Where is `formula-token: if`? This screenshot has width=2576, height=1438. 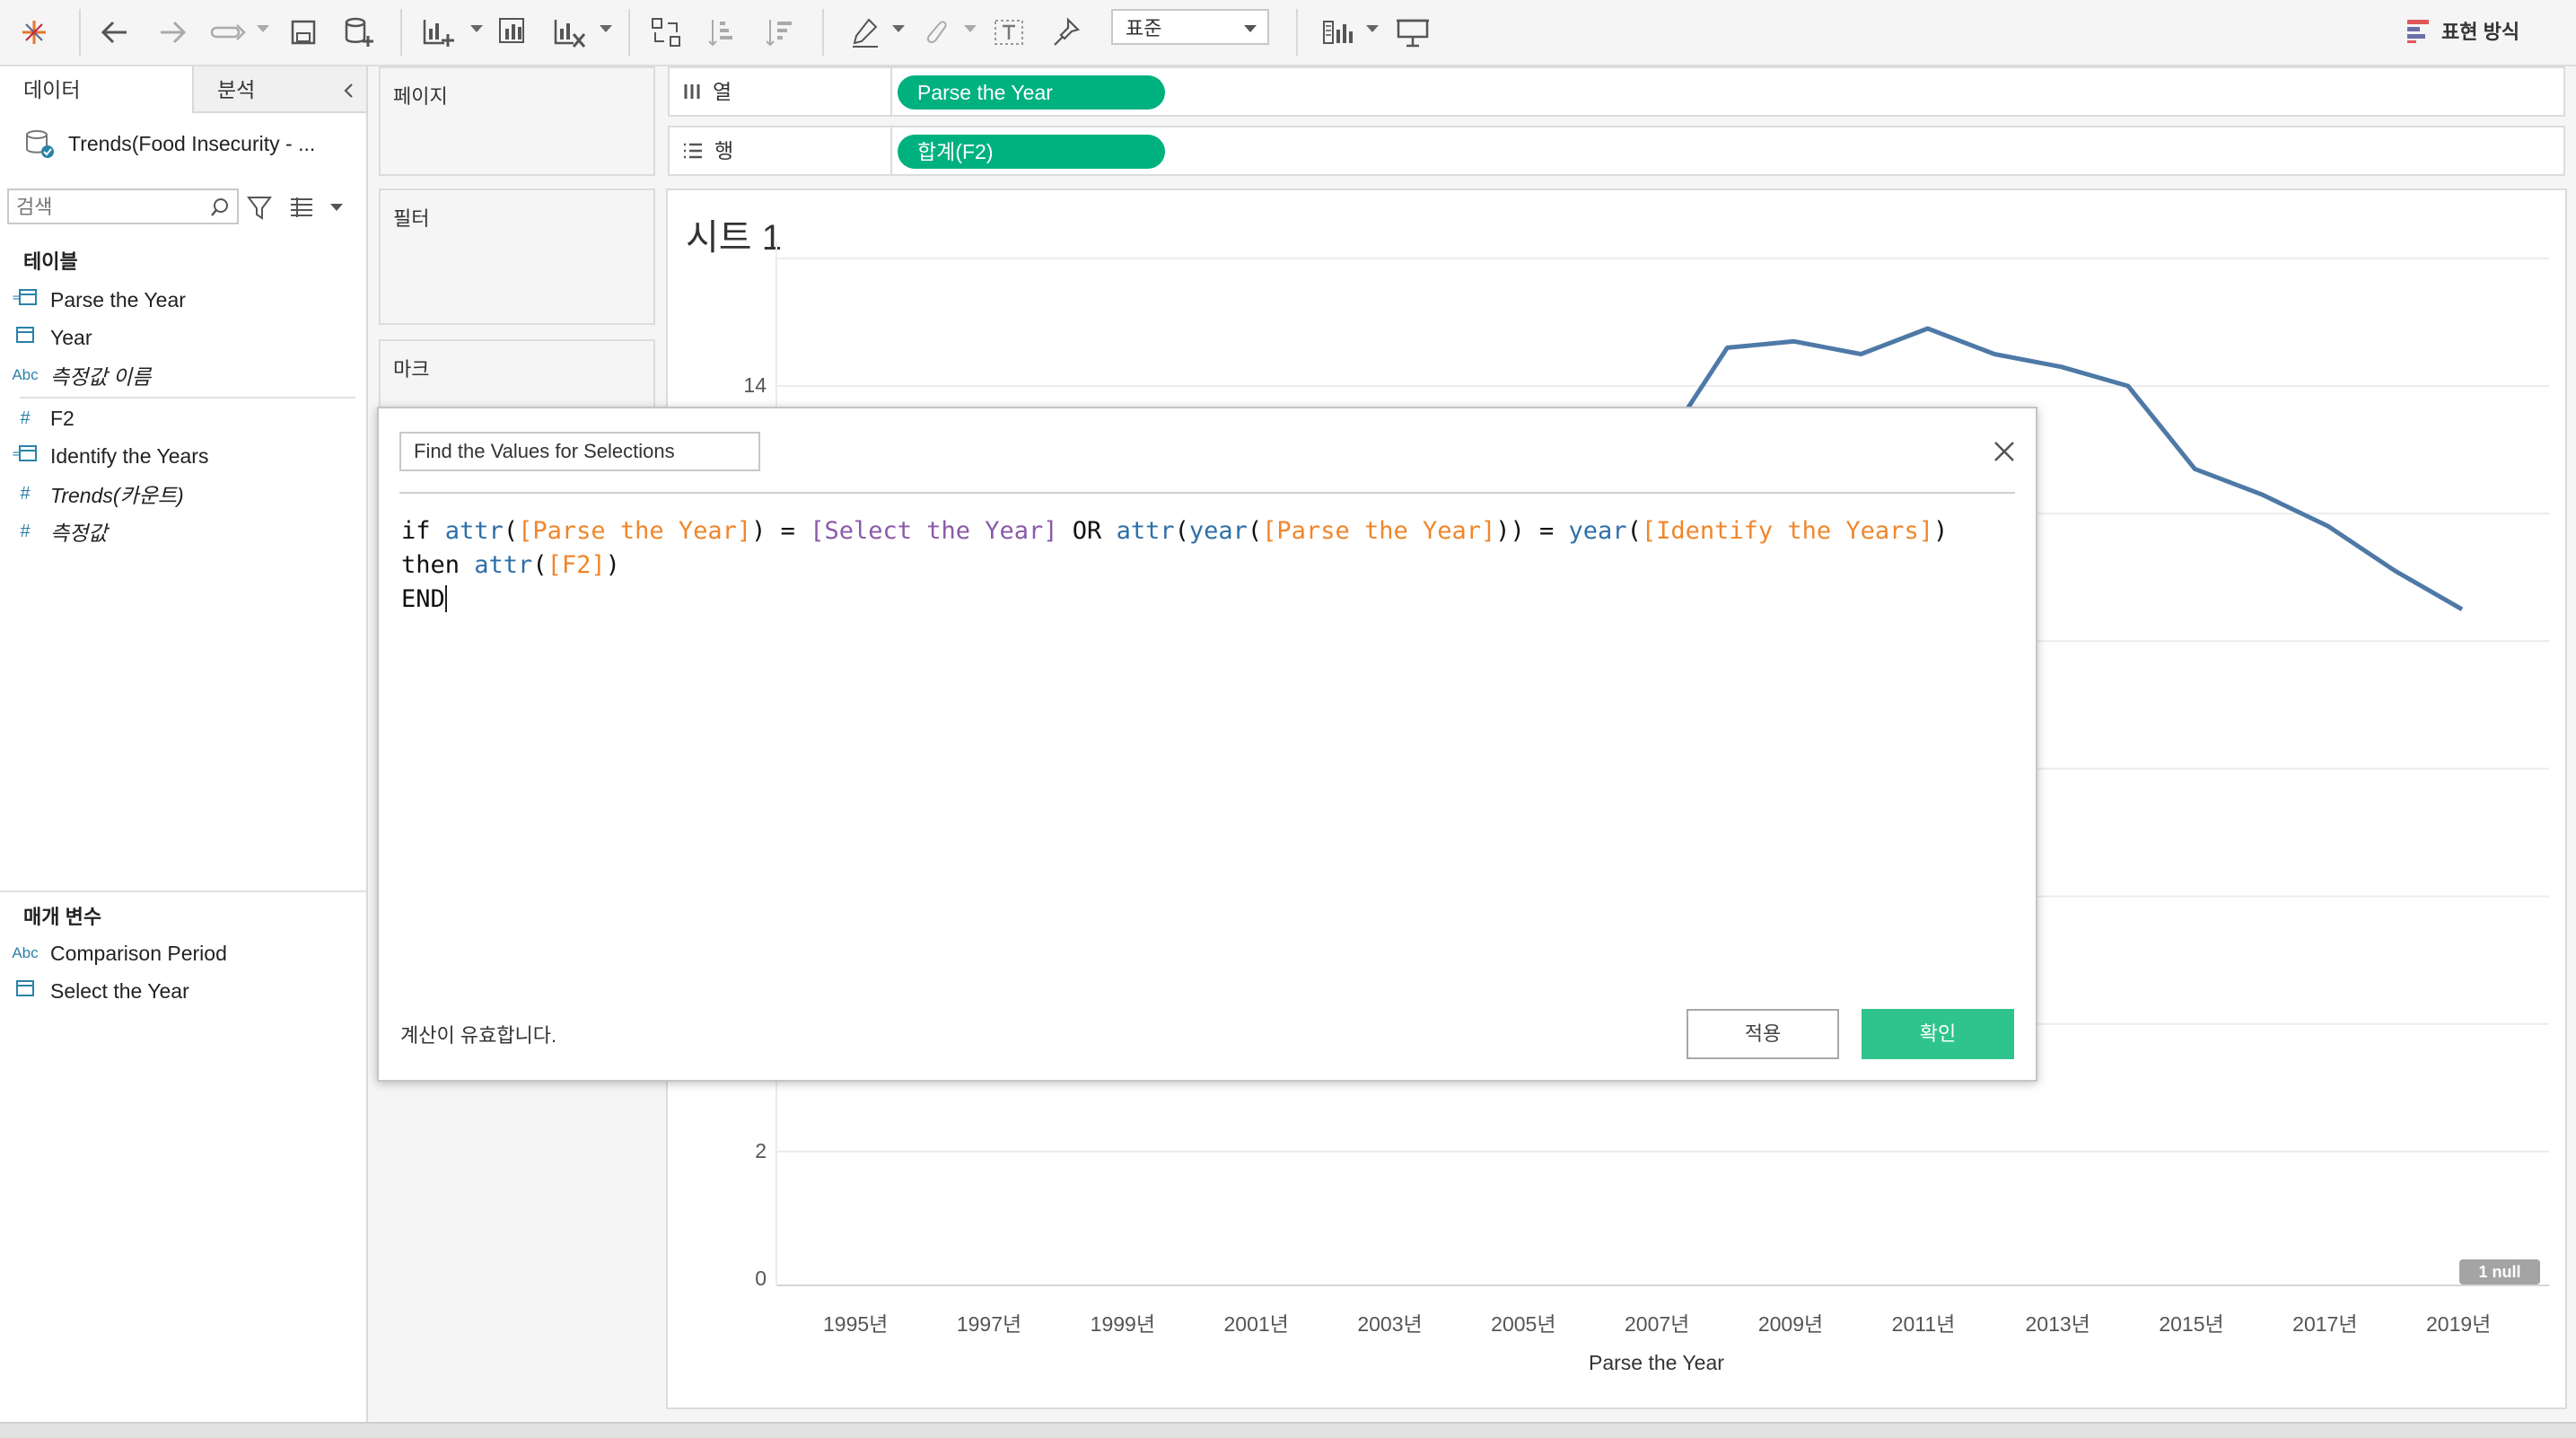 formula-token: if is located at coordinates (423, 531).